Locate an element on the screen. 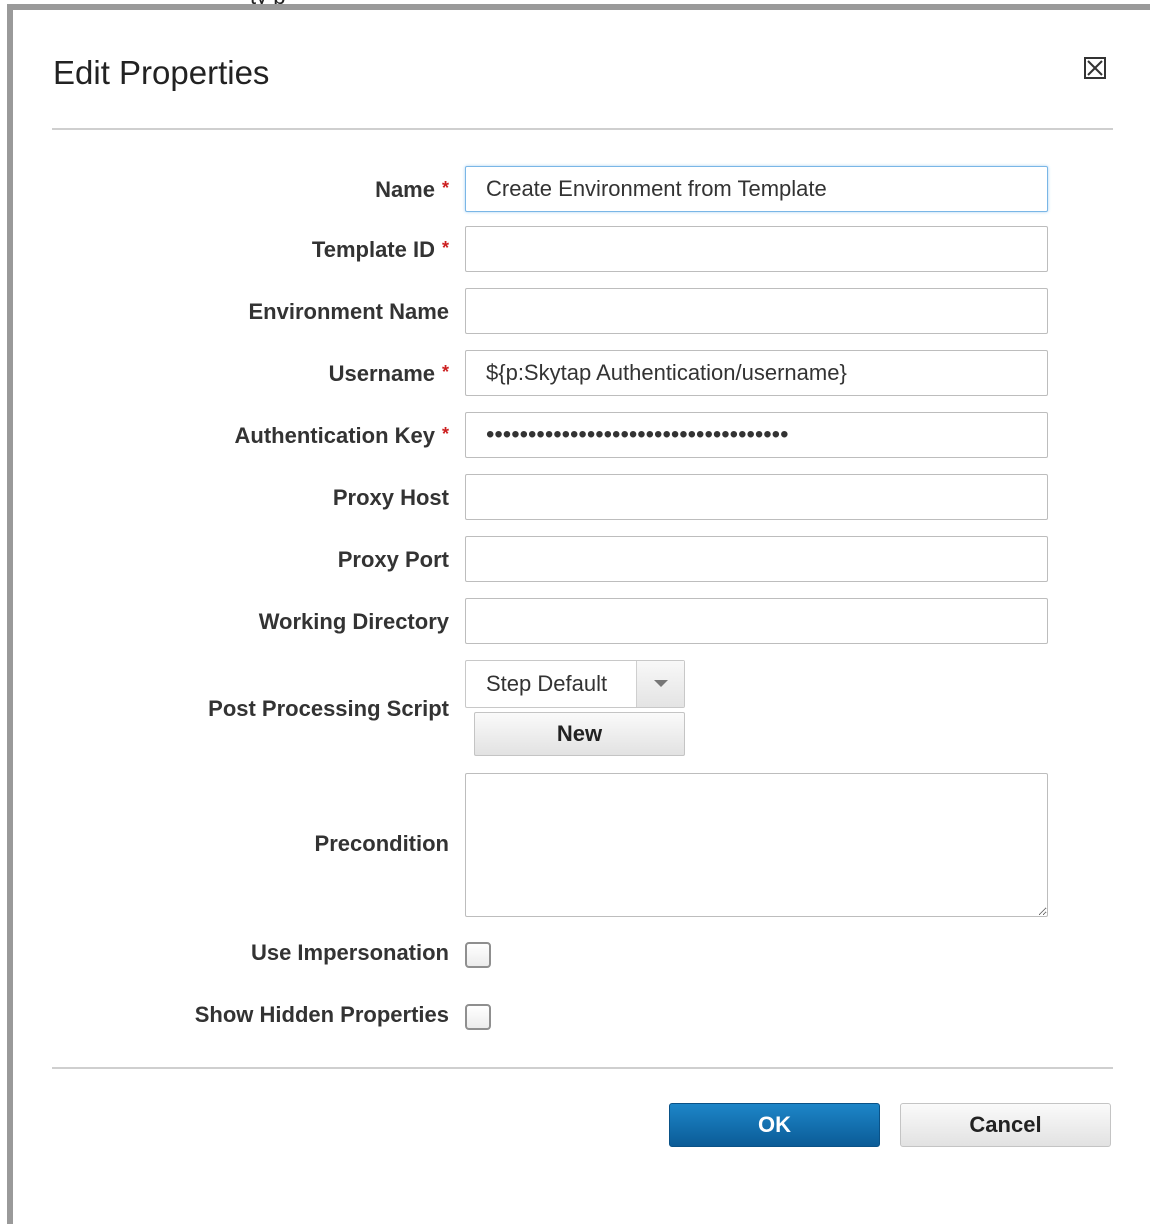 The image size is (1150, 1224). ok-button: OK is located at coordinates (774, 1125).